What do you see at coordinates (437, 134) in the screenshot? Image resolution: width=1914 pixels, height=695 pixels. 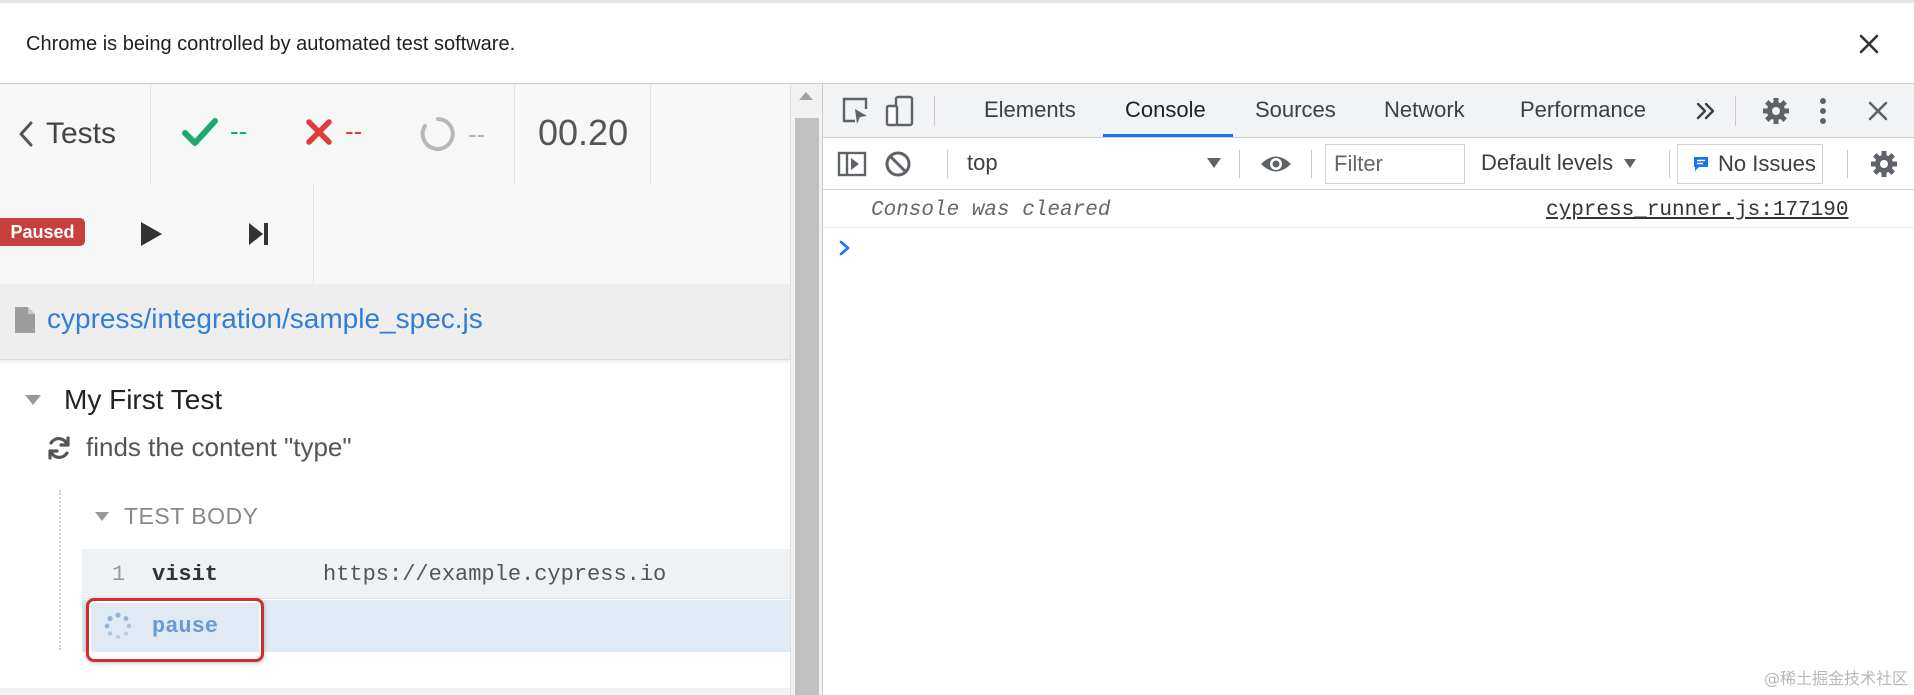 I see `pending-circle-icon` at bounding box center [437, 134].